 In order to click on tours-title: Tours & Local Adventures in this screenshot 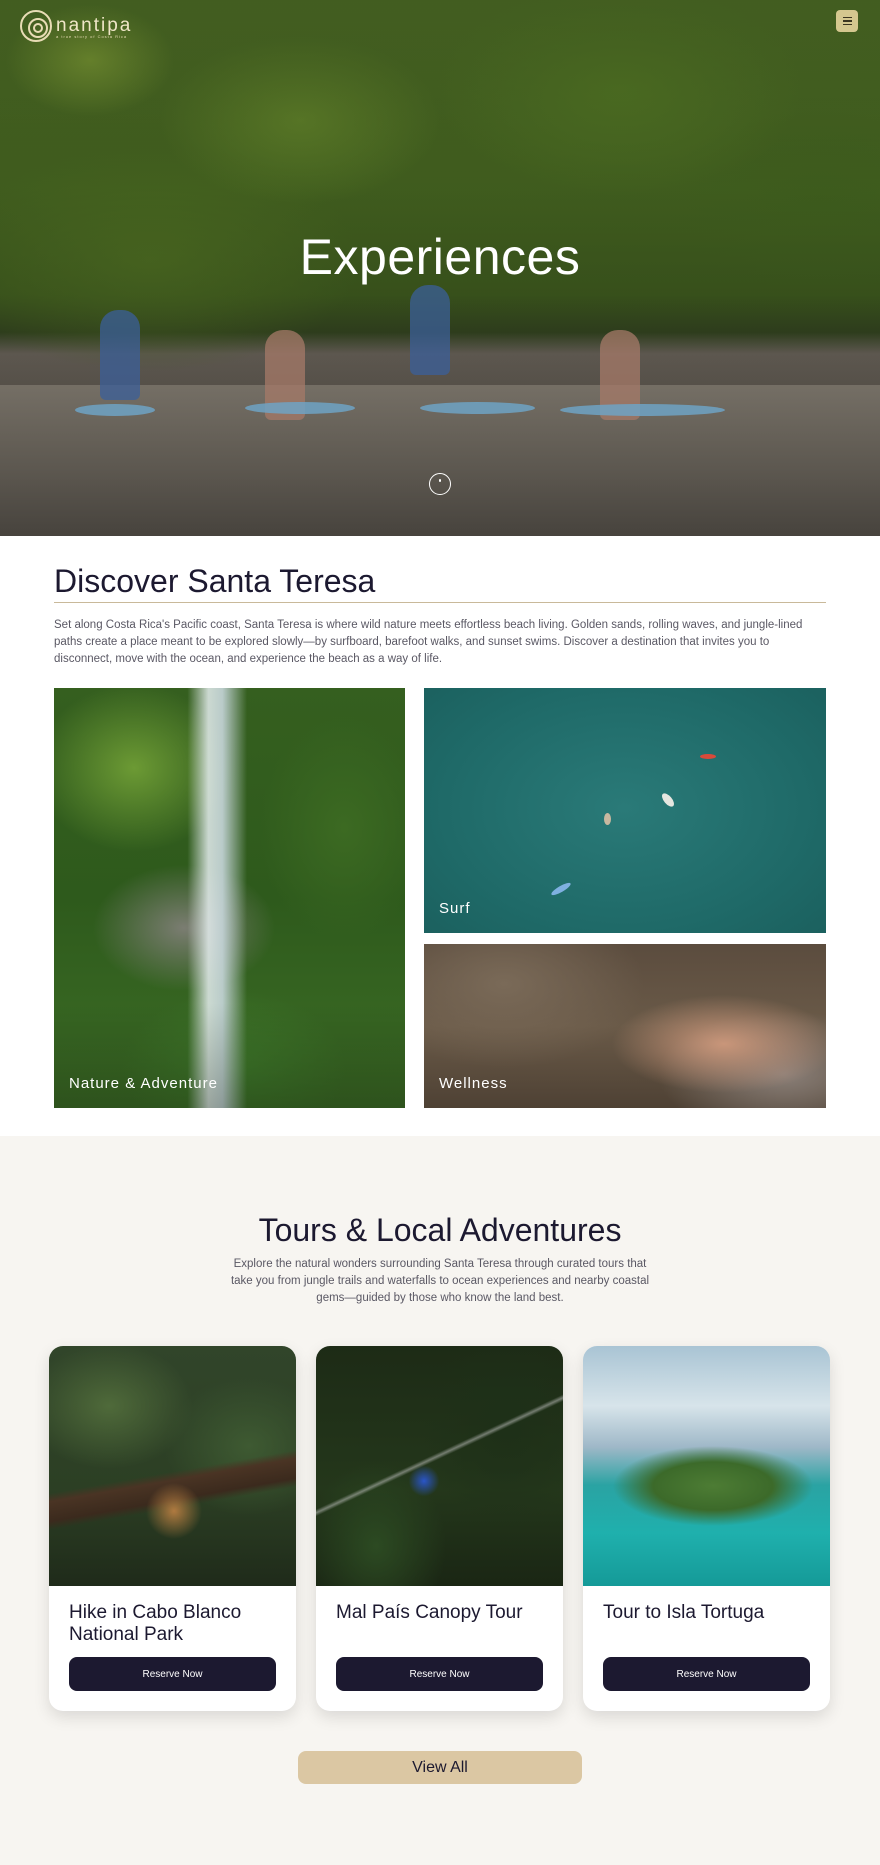, I will do `click(440, 1230)`.